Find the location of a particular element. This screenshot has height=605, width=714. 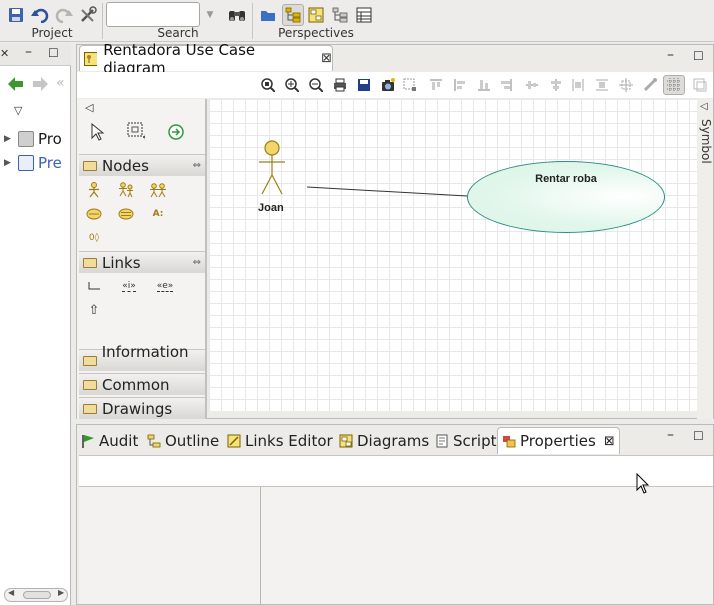

extend-tool-icon: «e» is located at coordinates (165, 286).